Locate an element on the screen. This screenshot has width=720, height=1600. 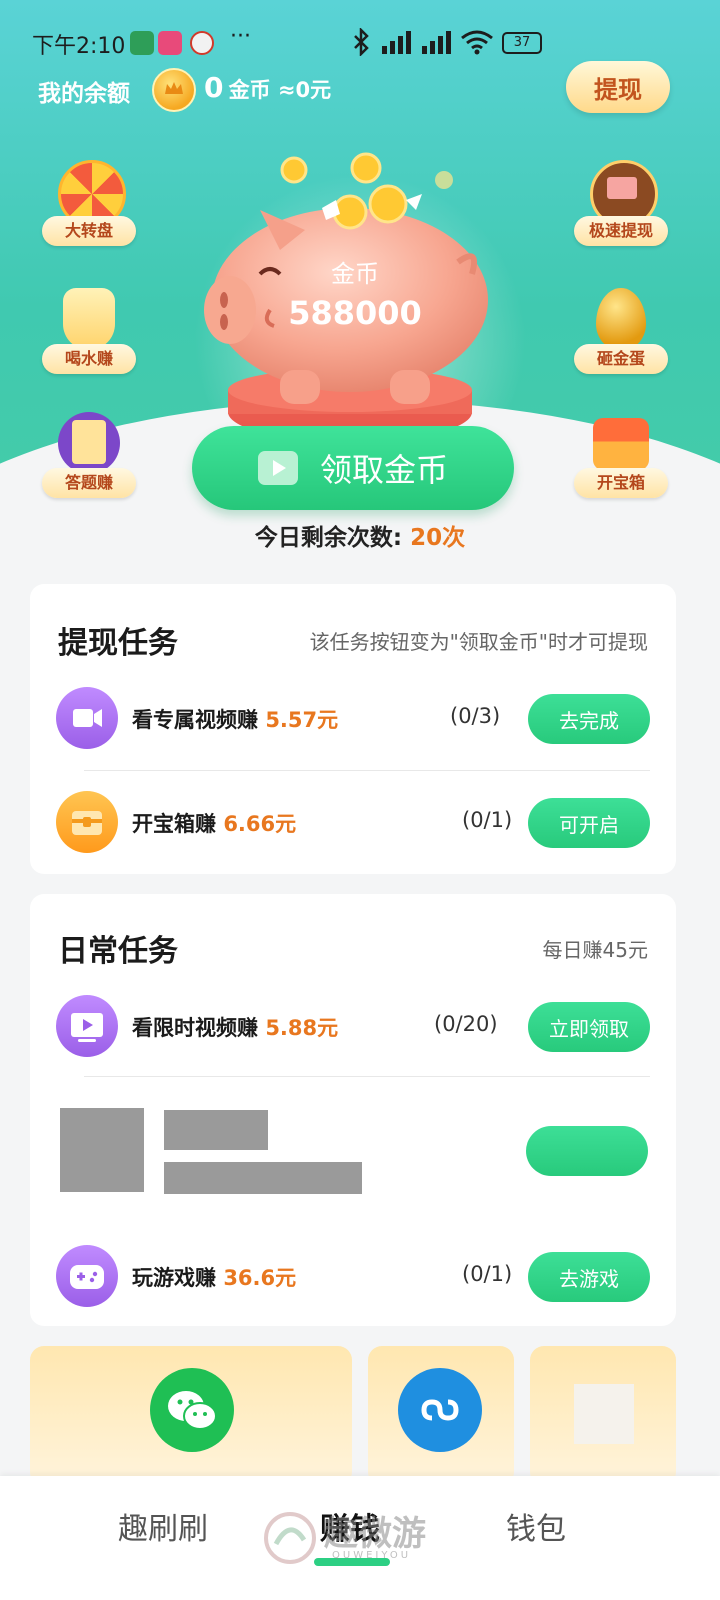
claim-coins-button: 领取金币 is located at coordinates (353, 468).